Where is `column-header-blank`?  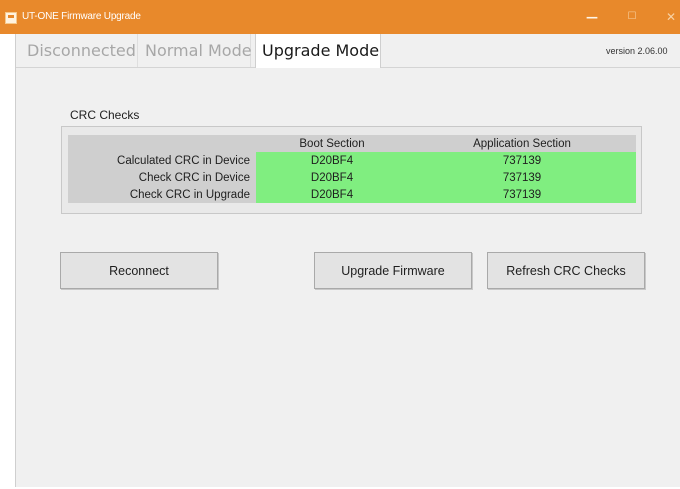 column-header-blank is located at coordinates (162, 143).